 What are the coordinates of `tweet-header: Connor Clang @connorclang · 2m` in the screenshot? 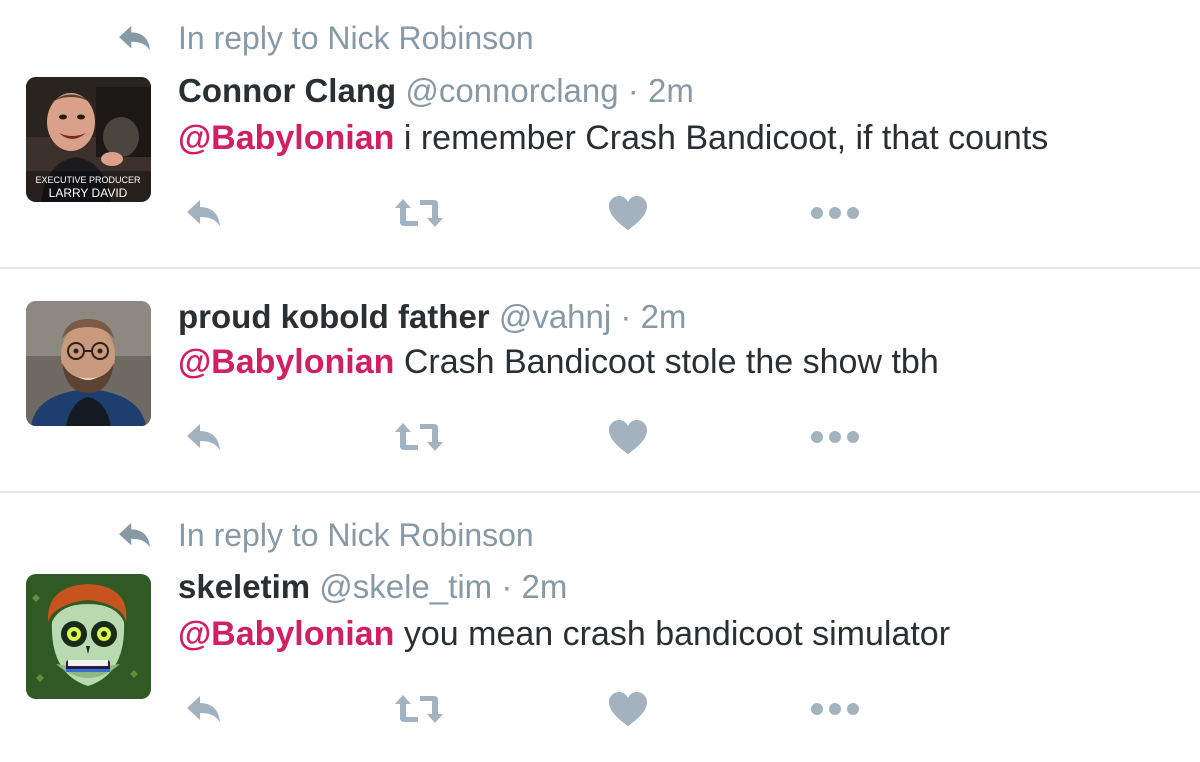 It's located at (436, 91).